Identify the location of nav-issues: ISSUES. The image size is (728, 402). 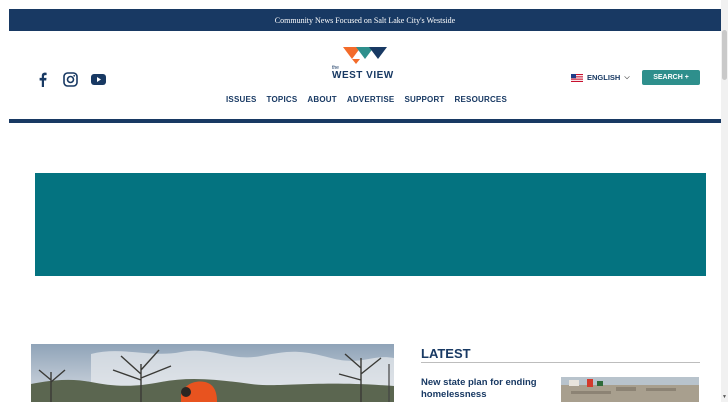
(241, 99).